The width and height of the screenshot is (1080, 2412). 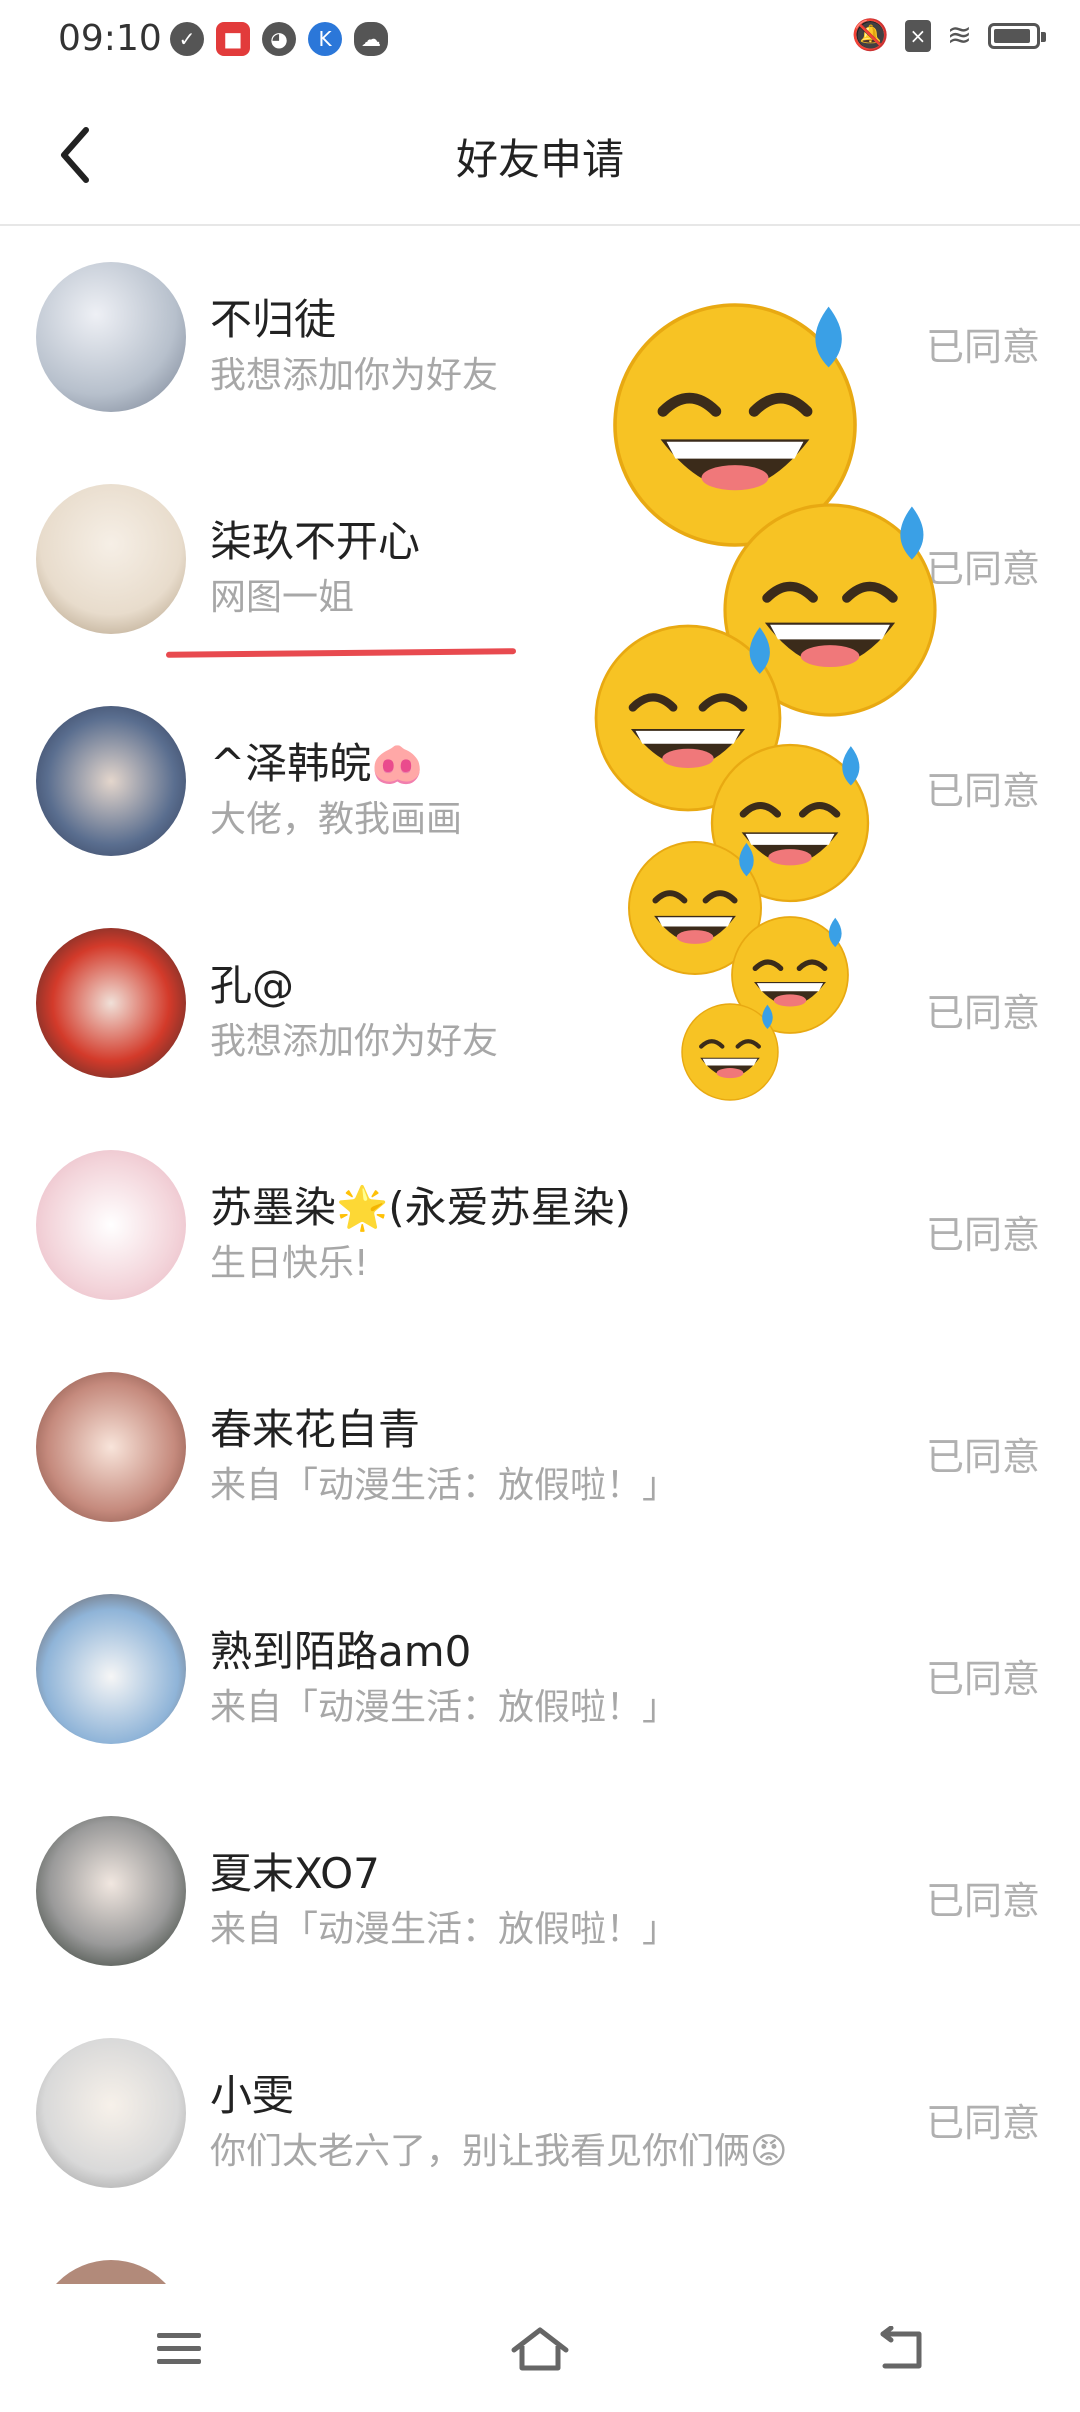 I want to click on home-button, so click(x=540, y=2349).